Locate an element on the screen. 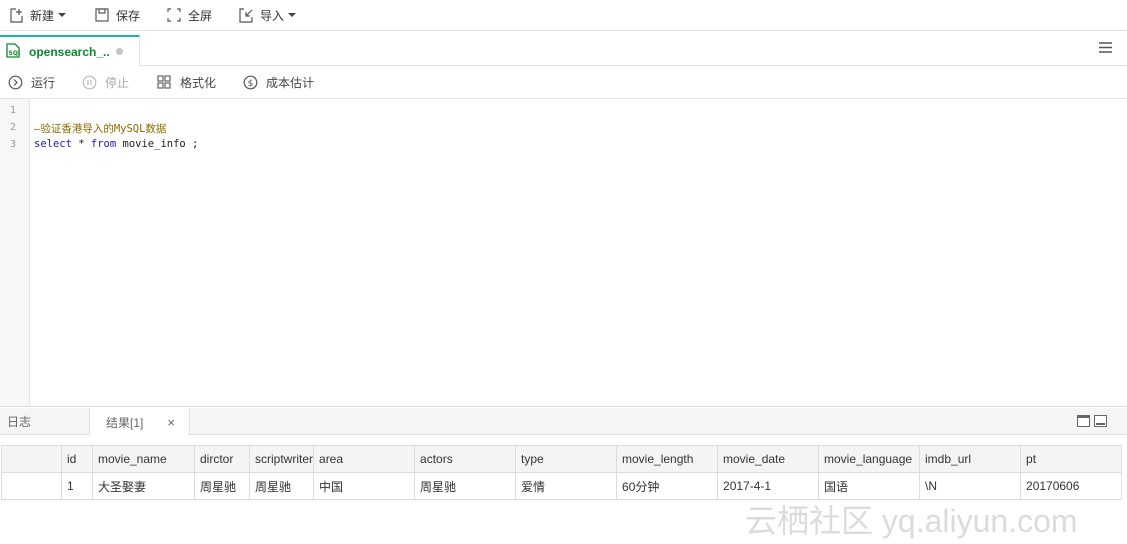 The width and height of the screenshot is (1127, 544). format-button: 格式化 is located at coordinates (186, 82).